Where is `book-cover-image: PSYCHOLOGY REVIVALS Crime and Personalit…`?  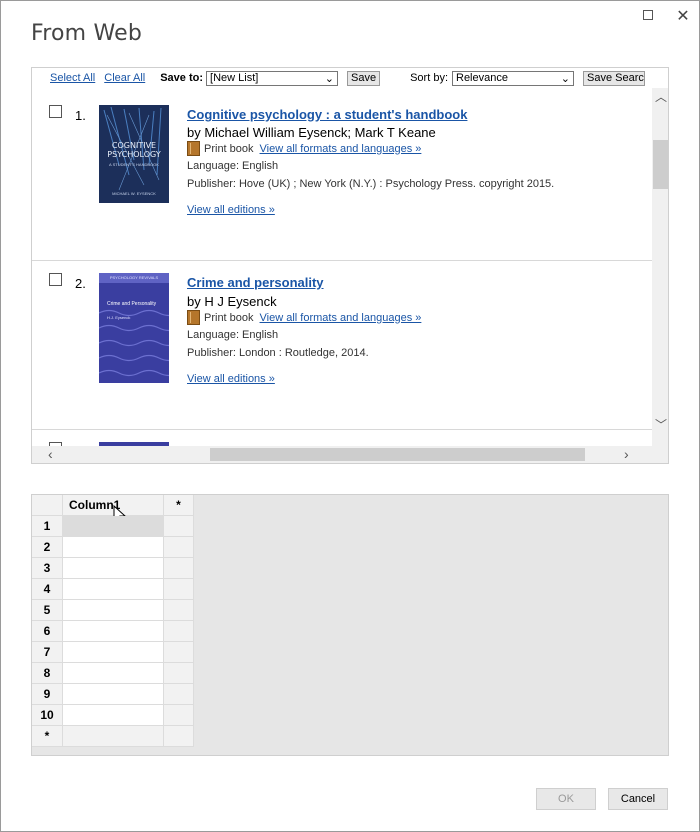
book-cover-image: PSYCHOLOGY REVIVALS Crime and Personalit… is located at coordinates (134, 328).